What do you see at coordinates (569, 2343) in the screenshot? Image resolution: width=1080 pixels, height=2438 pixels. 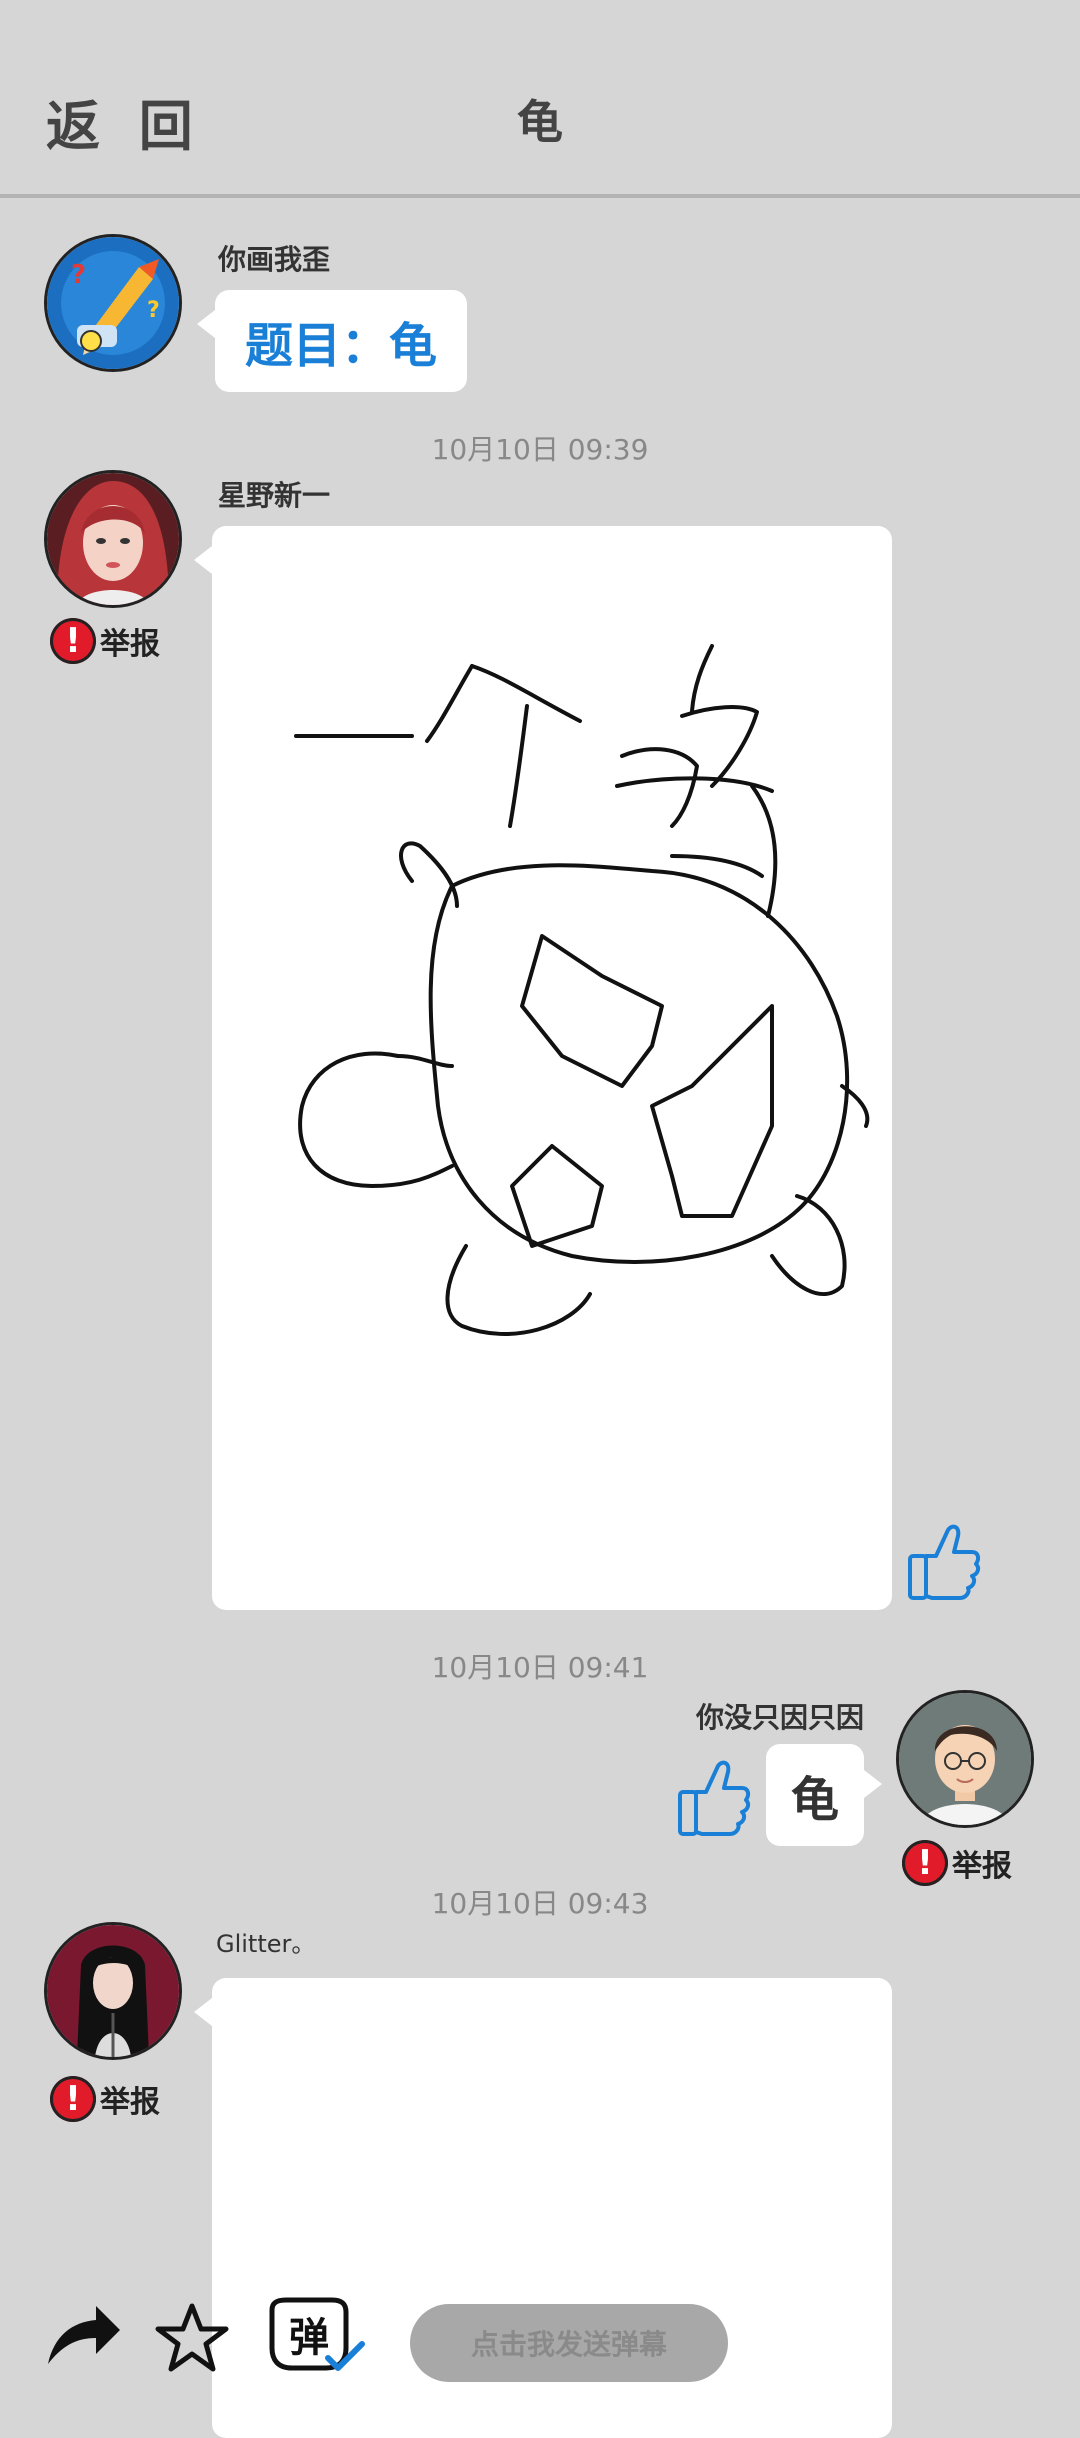 I see `danmaku-input: 点击我发送弹幕` at bounding box center [569, 2343].